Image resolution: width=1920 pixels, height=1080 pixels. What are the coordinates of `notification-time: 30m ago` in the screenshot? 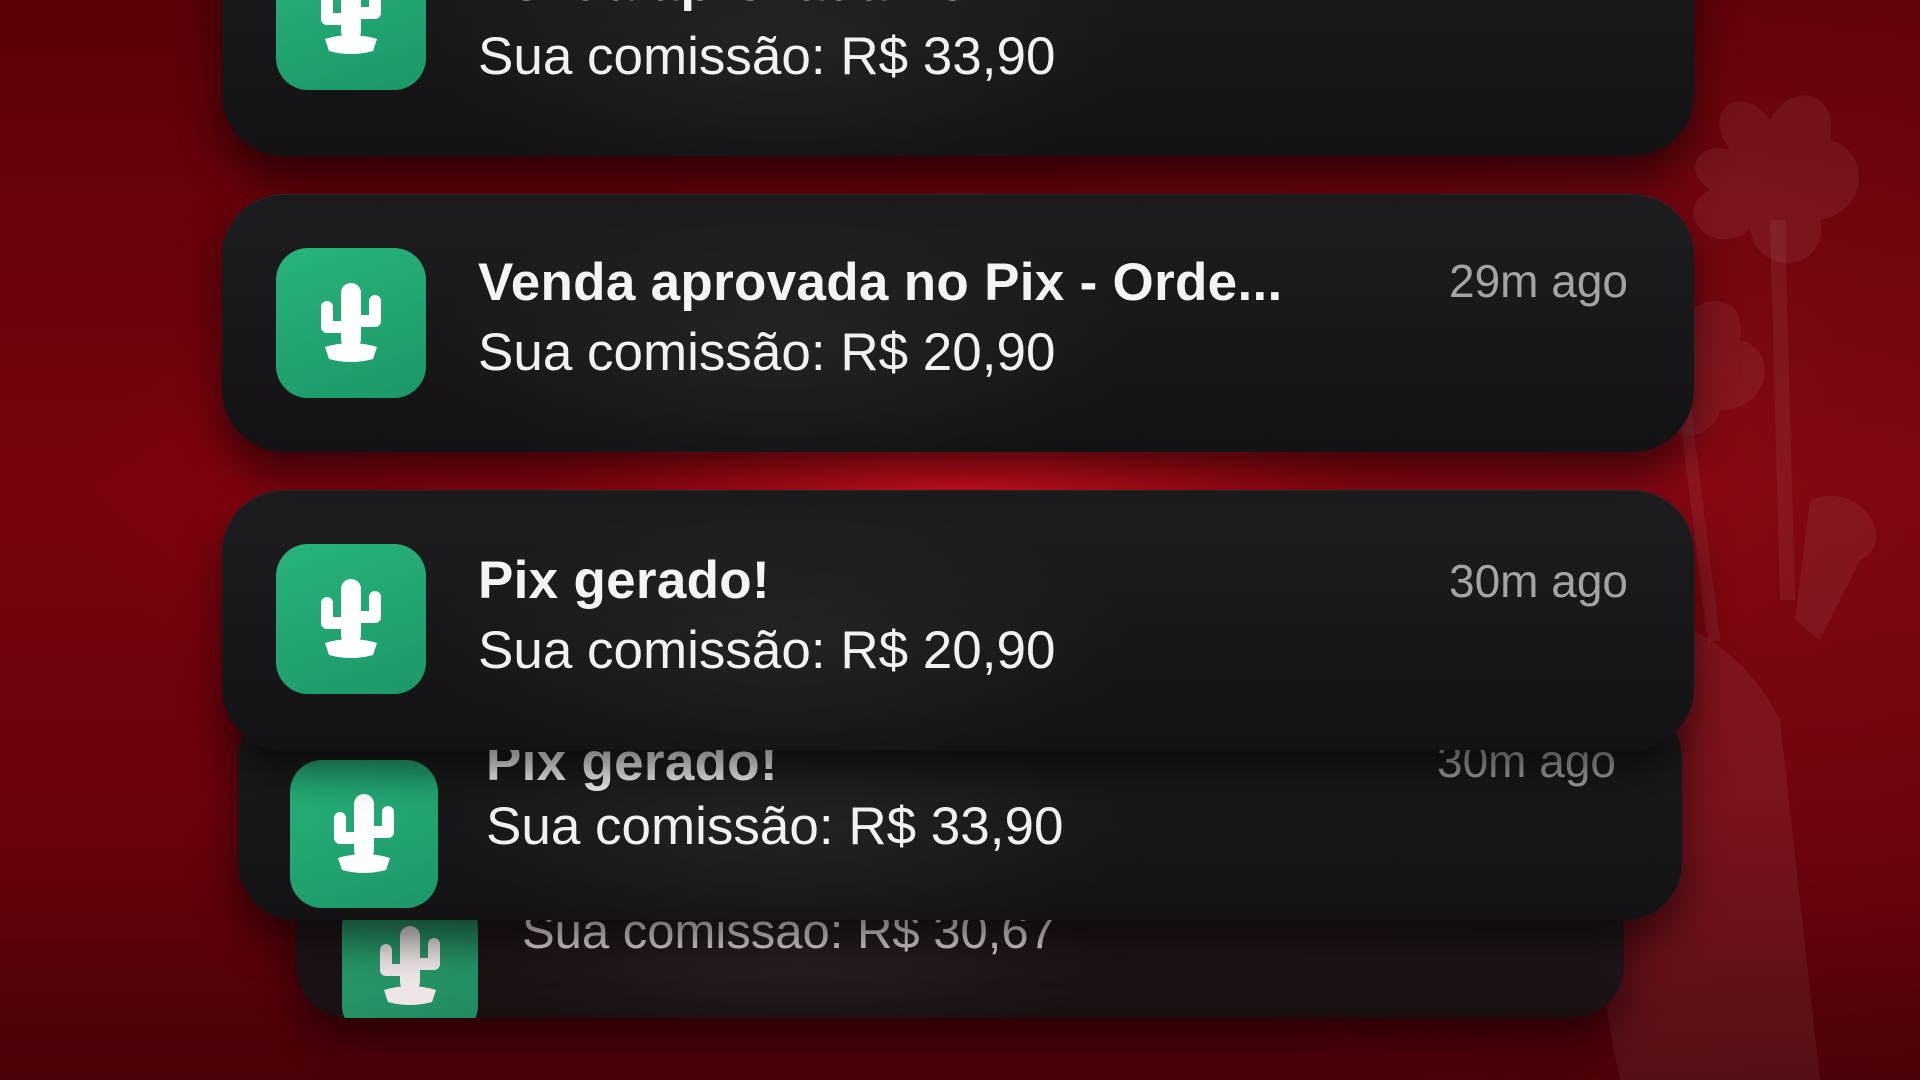 It's located at (1538, 581).